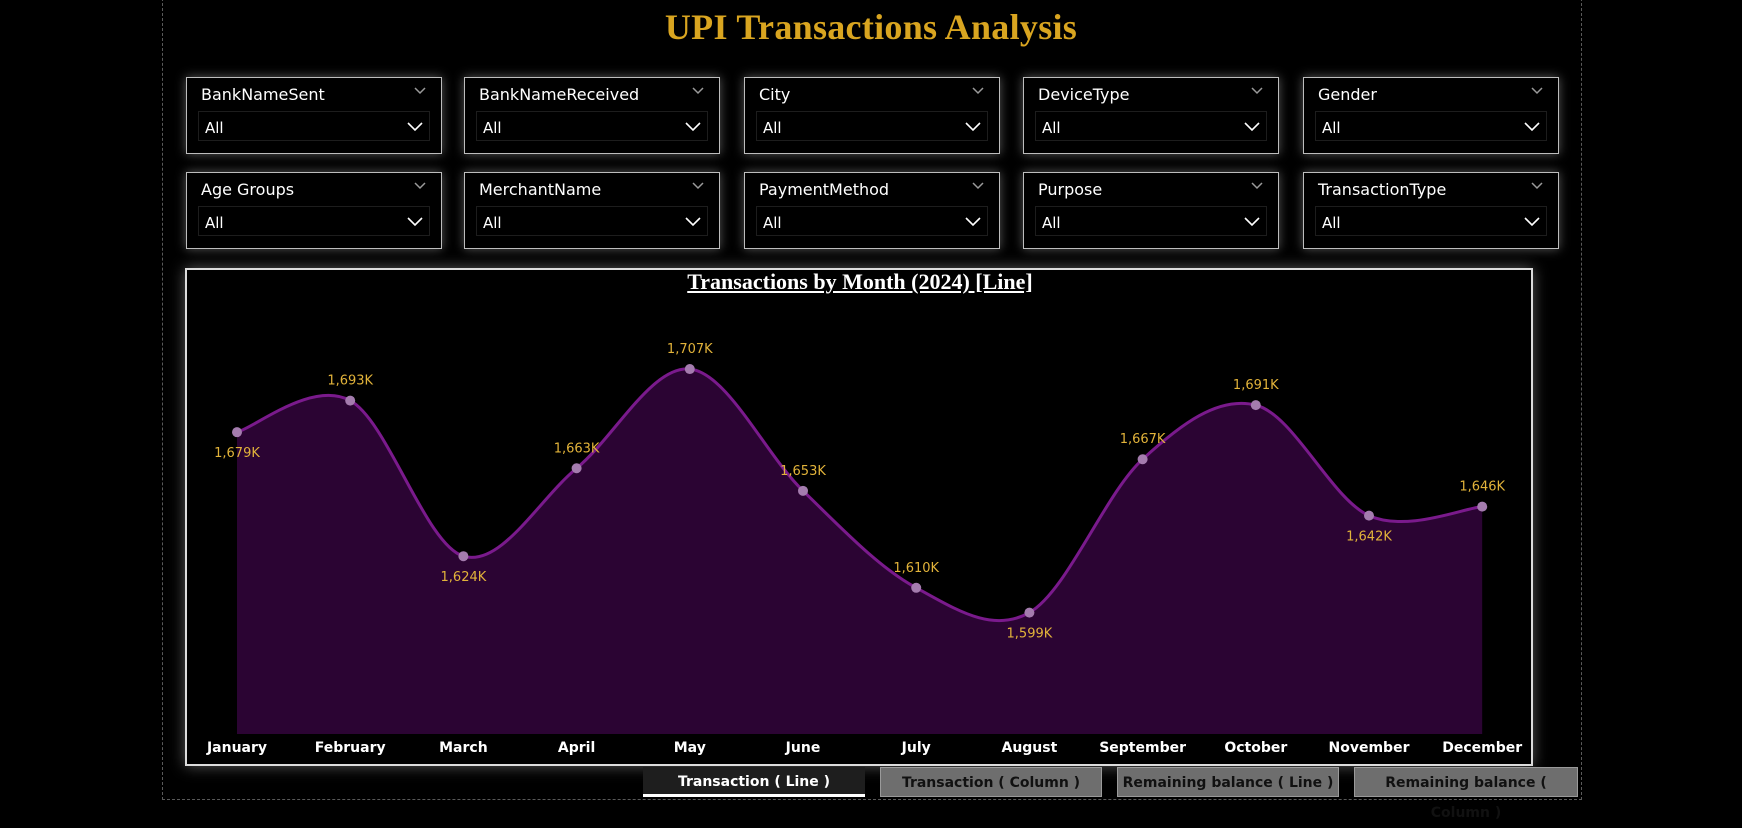 This screenshot has width=1742, height=828. Describe the element at coordinates (1256, 385) in the screenshot. I see `data-label: 1,691K` at that location.